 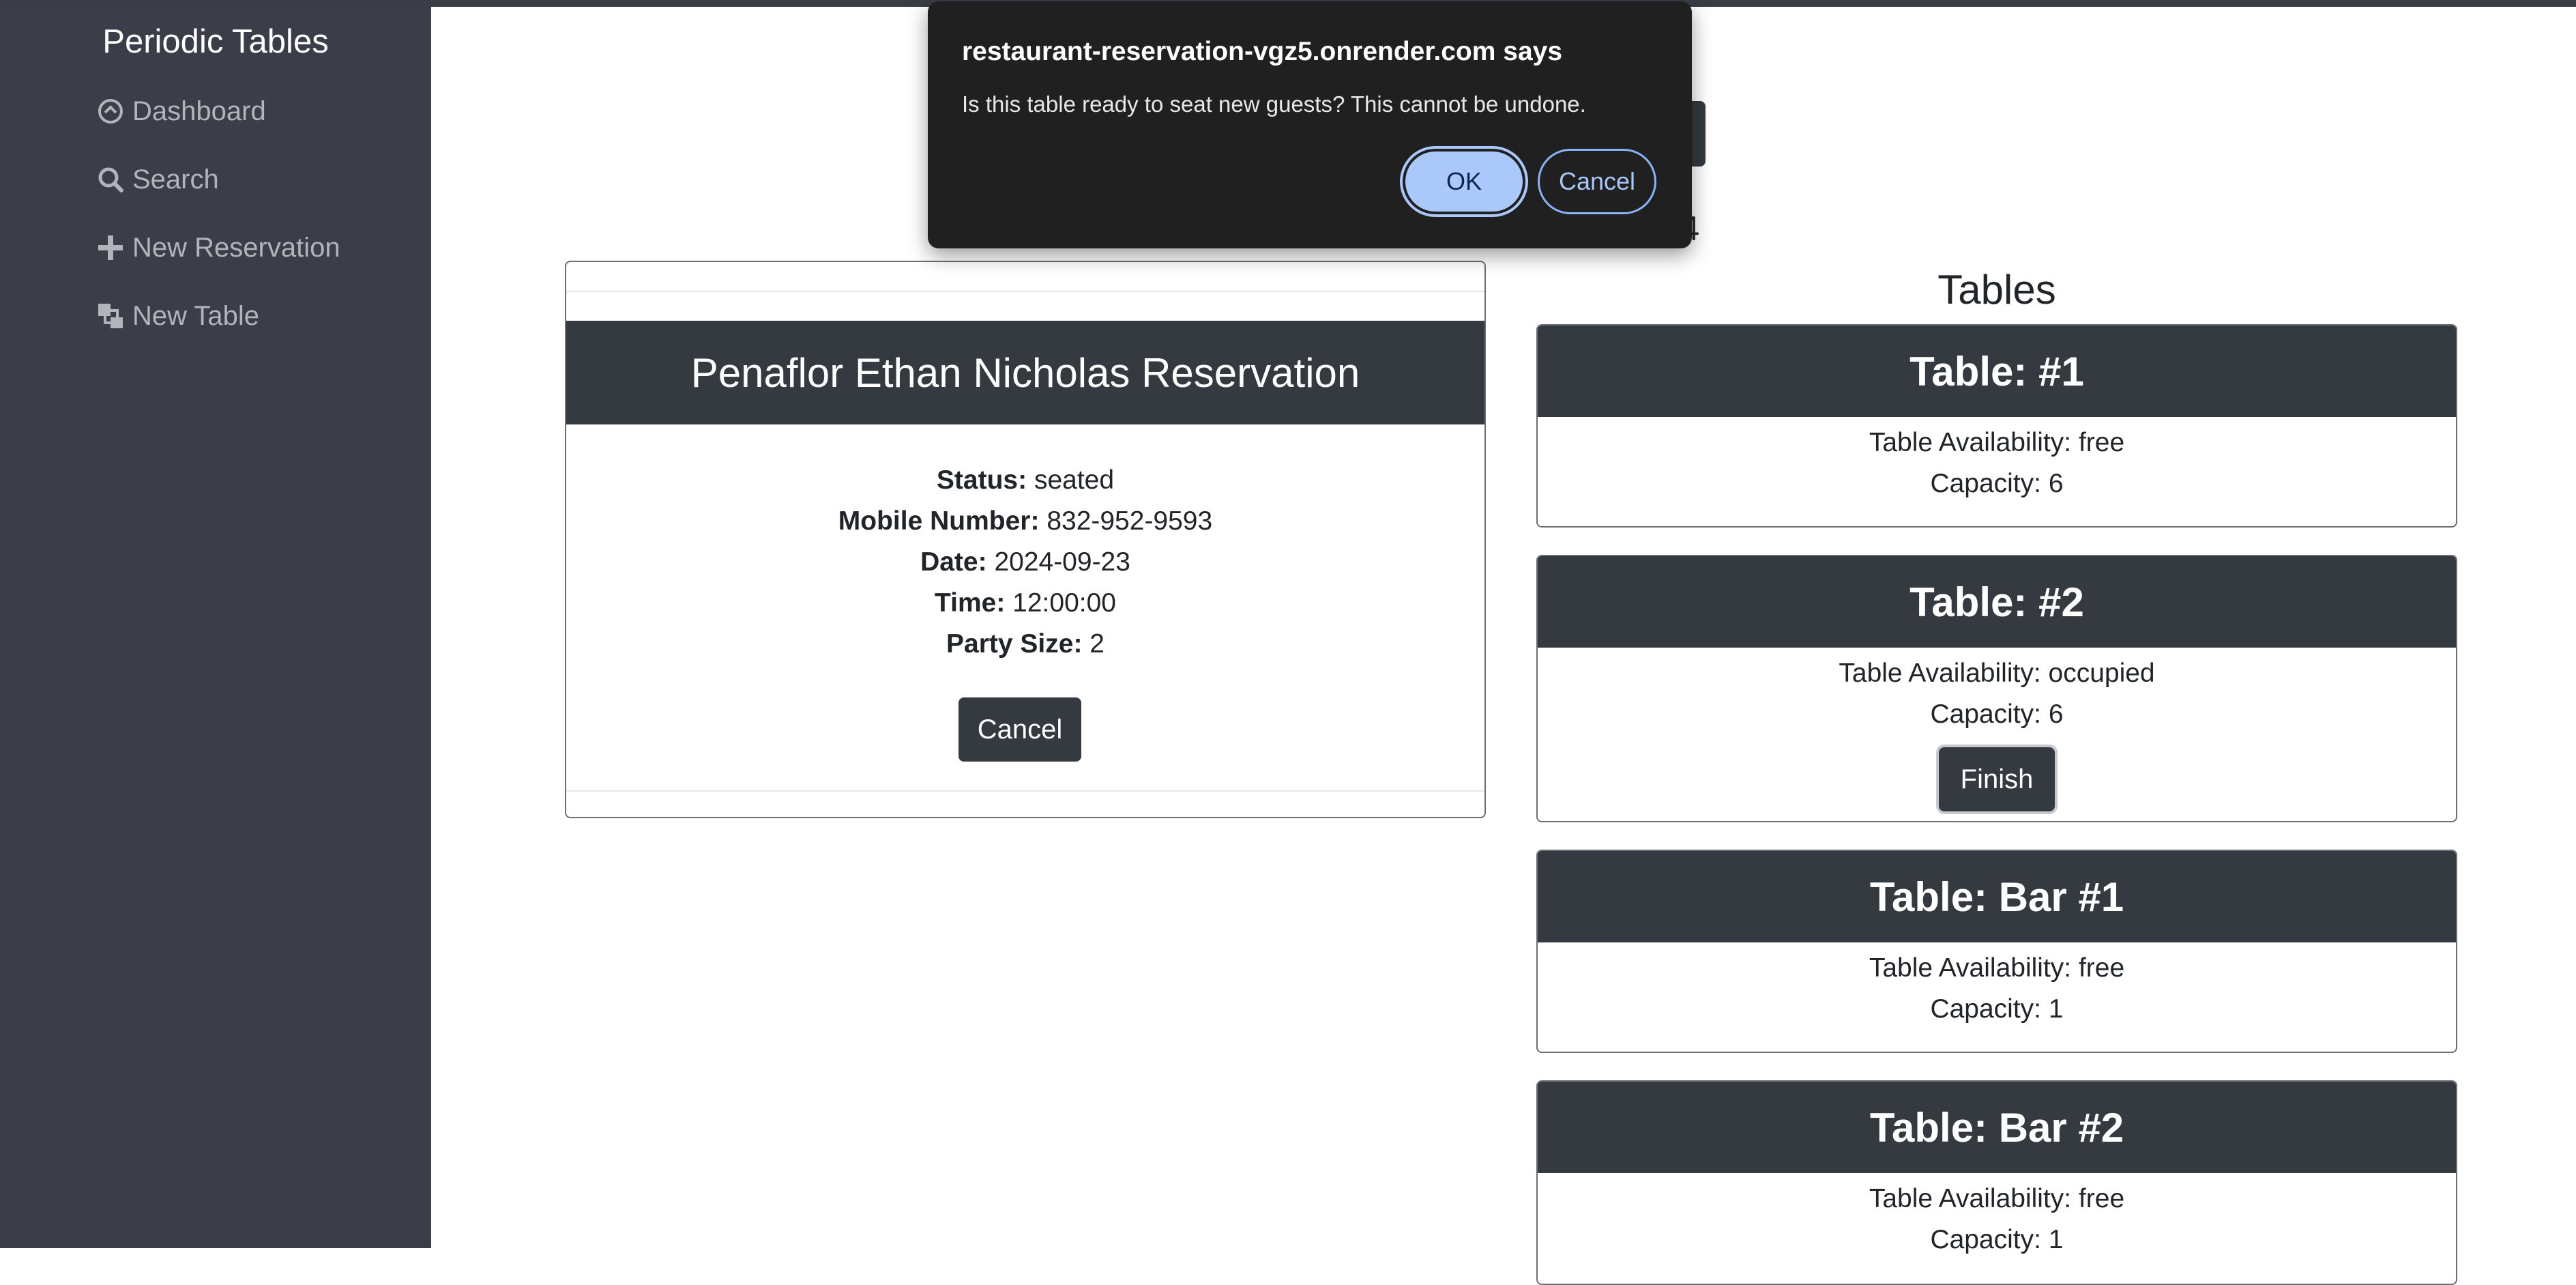 I want to click on table-name: Table: Bar #2, so click(x=1997, y=1127).